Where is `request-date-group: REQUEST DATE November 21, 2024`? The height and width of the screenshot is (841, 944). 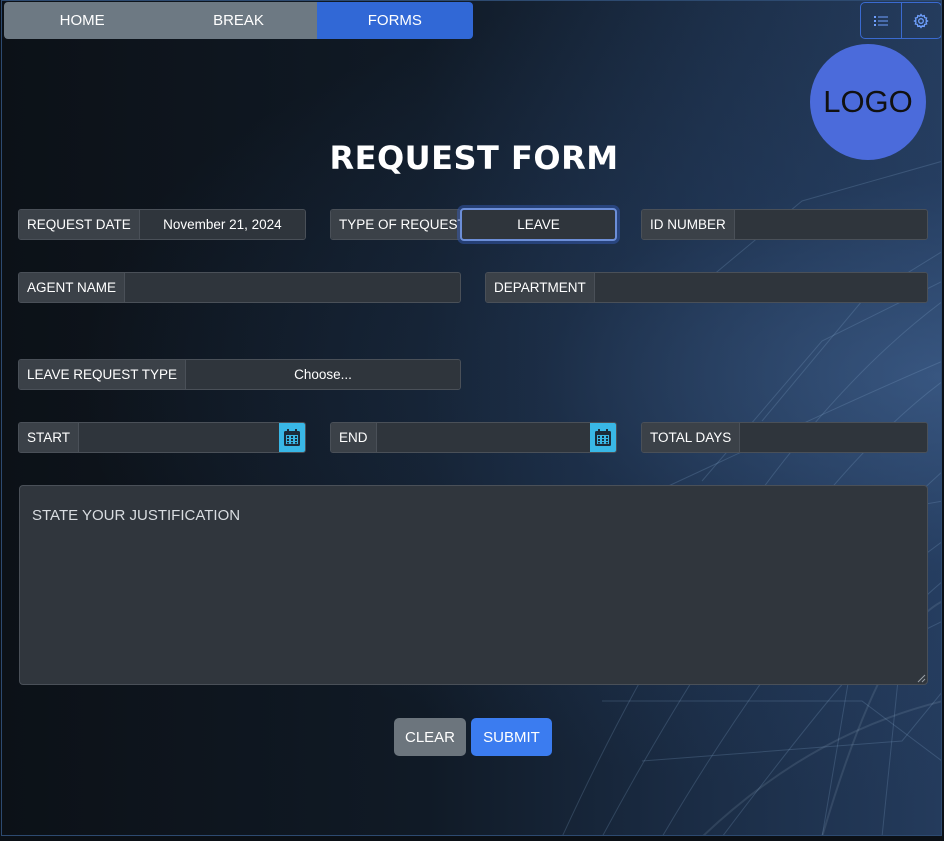 request-date-group: REQUEST DATE November 21, 2024 is located at coordinates (162, 224).